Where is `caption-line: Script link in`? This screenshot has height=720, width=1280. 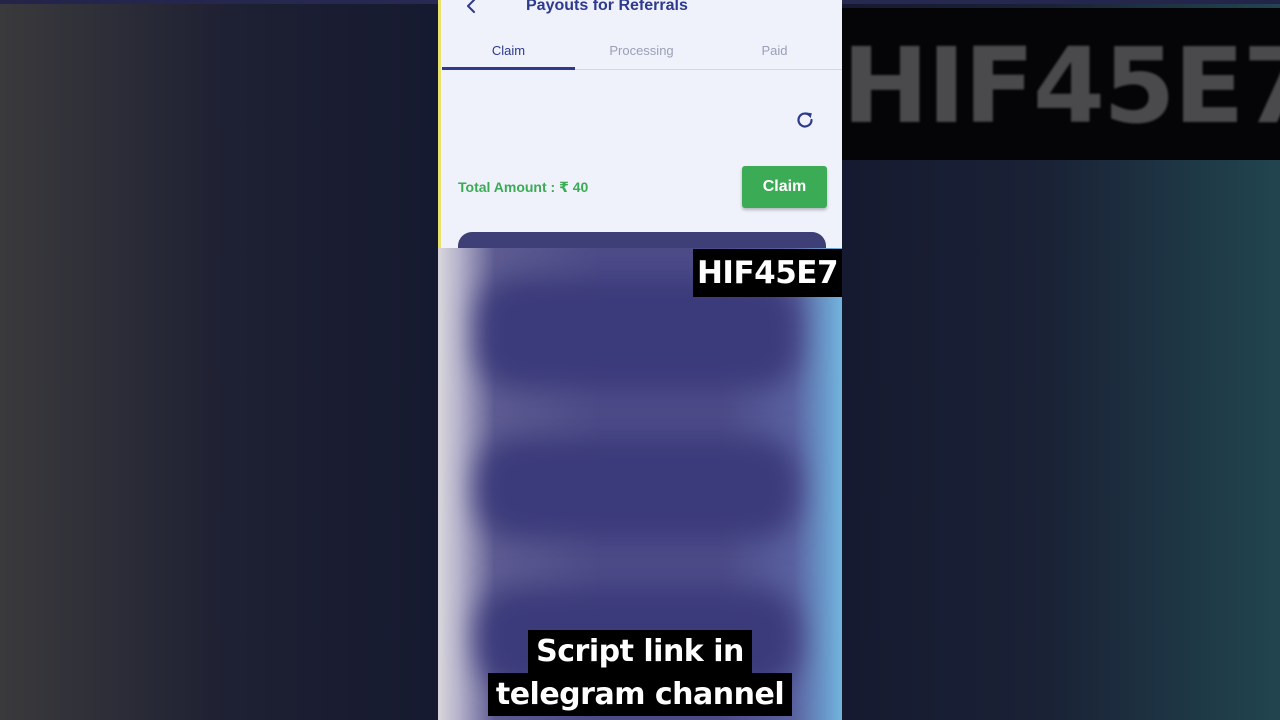
caption-line: Script link in is located at coordinates (640, 651).